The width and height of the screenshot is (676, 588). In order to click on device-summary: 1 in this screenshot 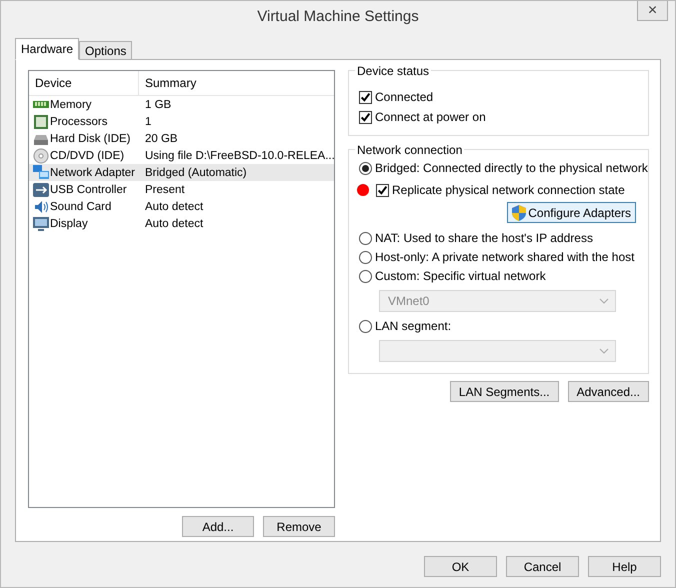, I will do `click(148, 122)`.